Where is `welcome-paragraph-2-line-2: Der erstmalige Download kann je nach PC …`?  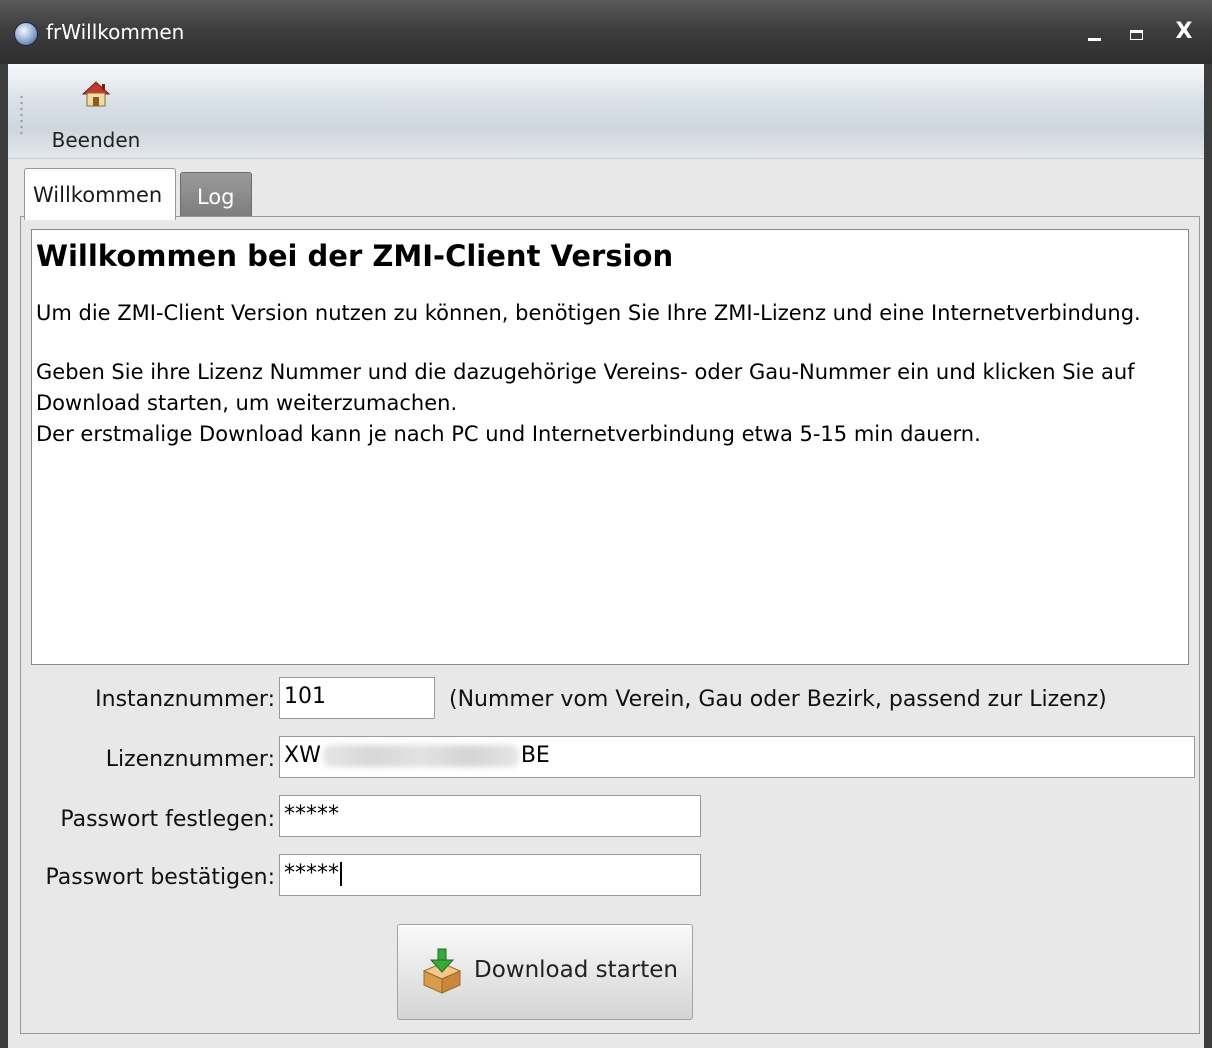 welcome-paragraph-2-line-2: Der erstmalige Download kann je nach PC … is located at coordinates (508, 434).